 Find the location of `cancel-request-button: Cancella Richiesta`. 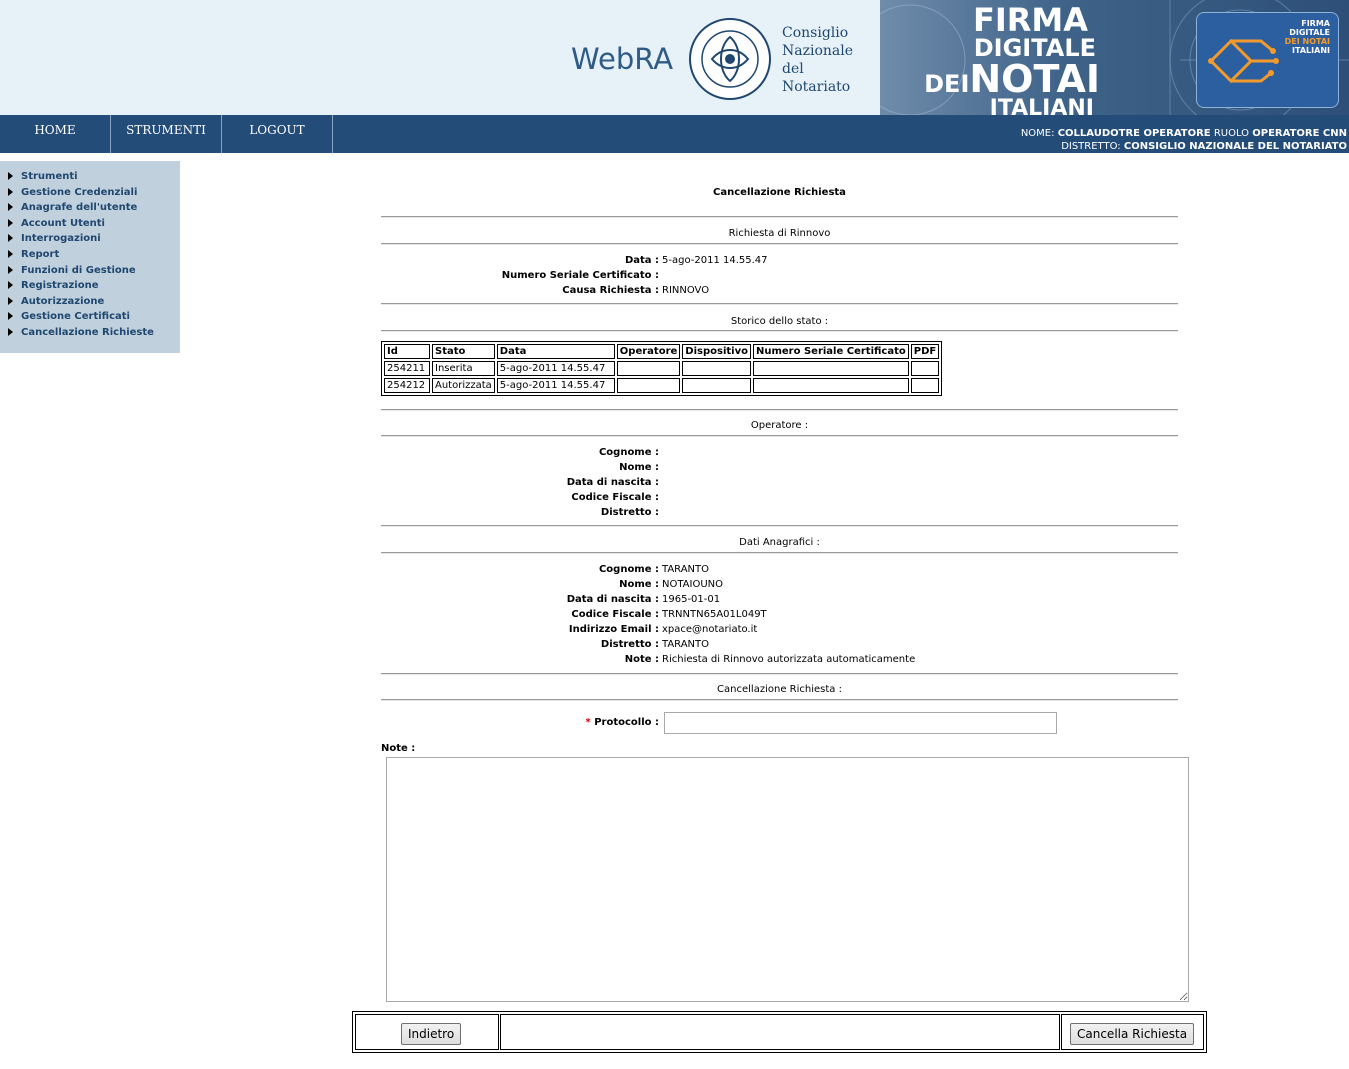

cancel-request-button: Cancella Richiesta is located at coordinates (1132, 1034).